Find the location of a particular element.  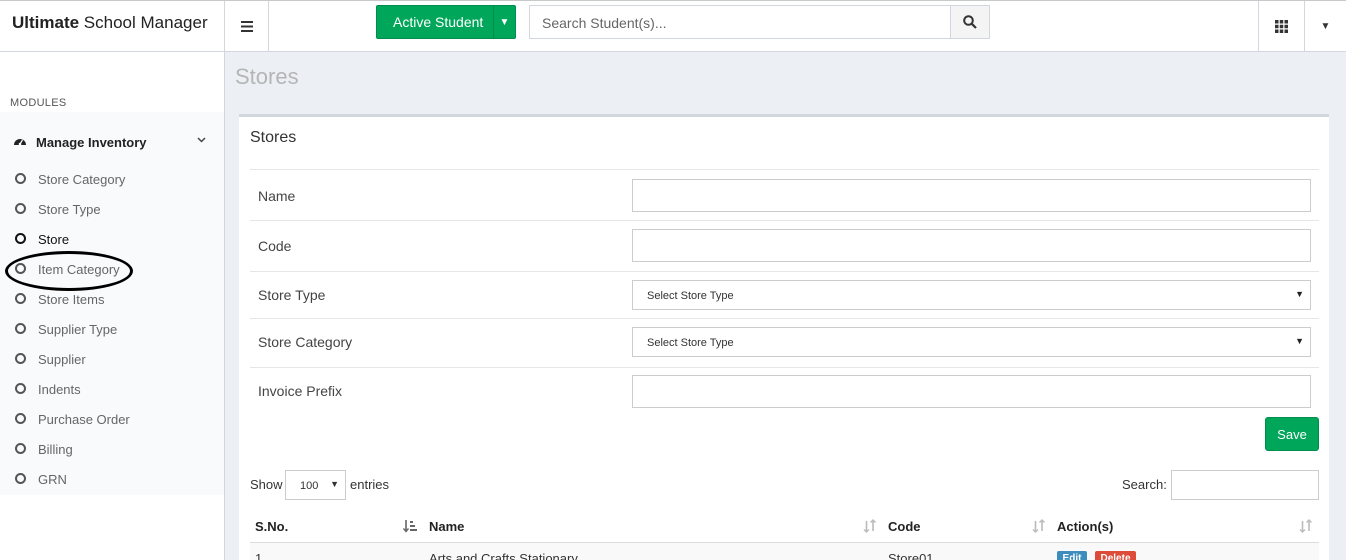

panel-title: Stores is located at coordinates (273, 137).